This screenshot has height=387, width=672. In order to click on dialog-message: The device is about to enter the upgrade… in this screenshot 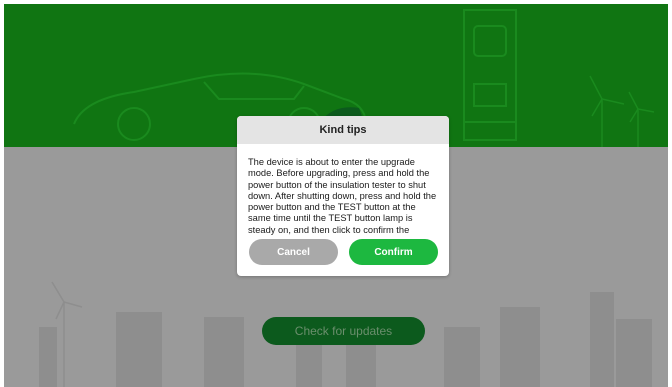, I will do `click(342, 196)`.